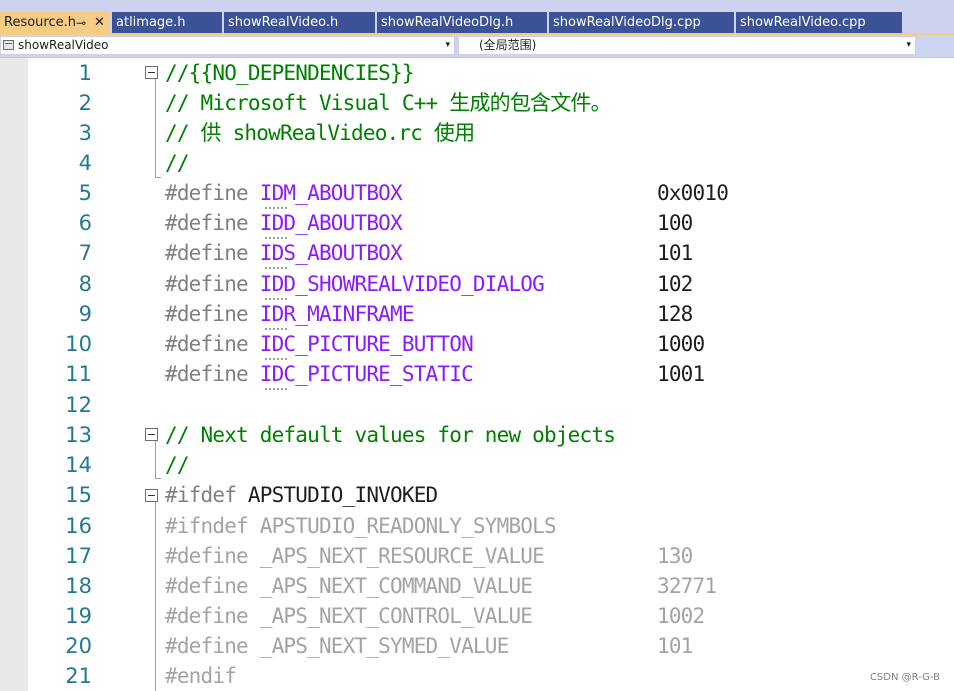 The height and width of the screenshot is (691, 954). I want to click on macro-value: 130, so click(675, 556).